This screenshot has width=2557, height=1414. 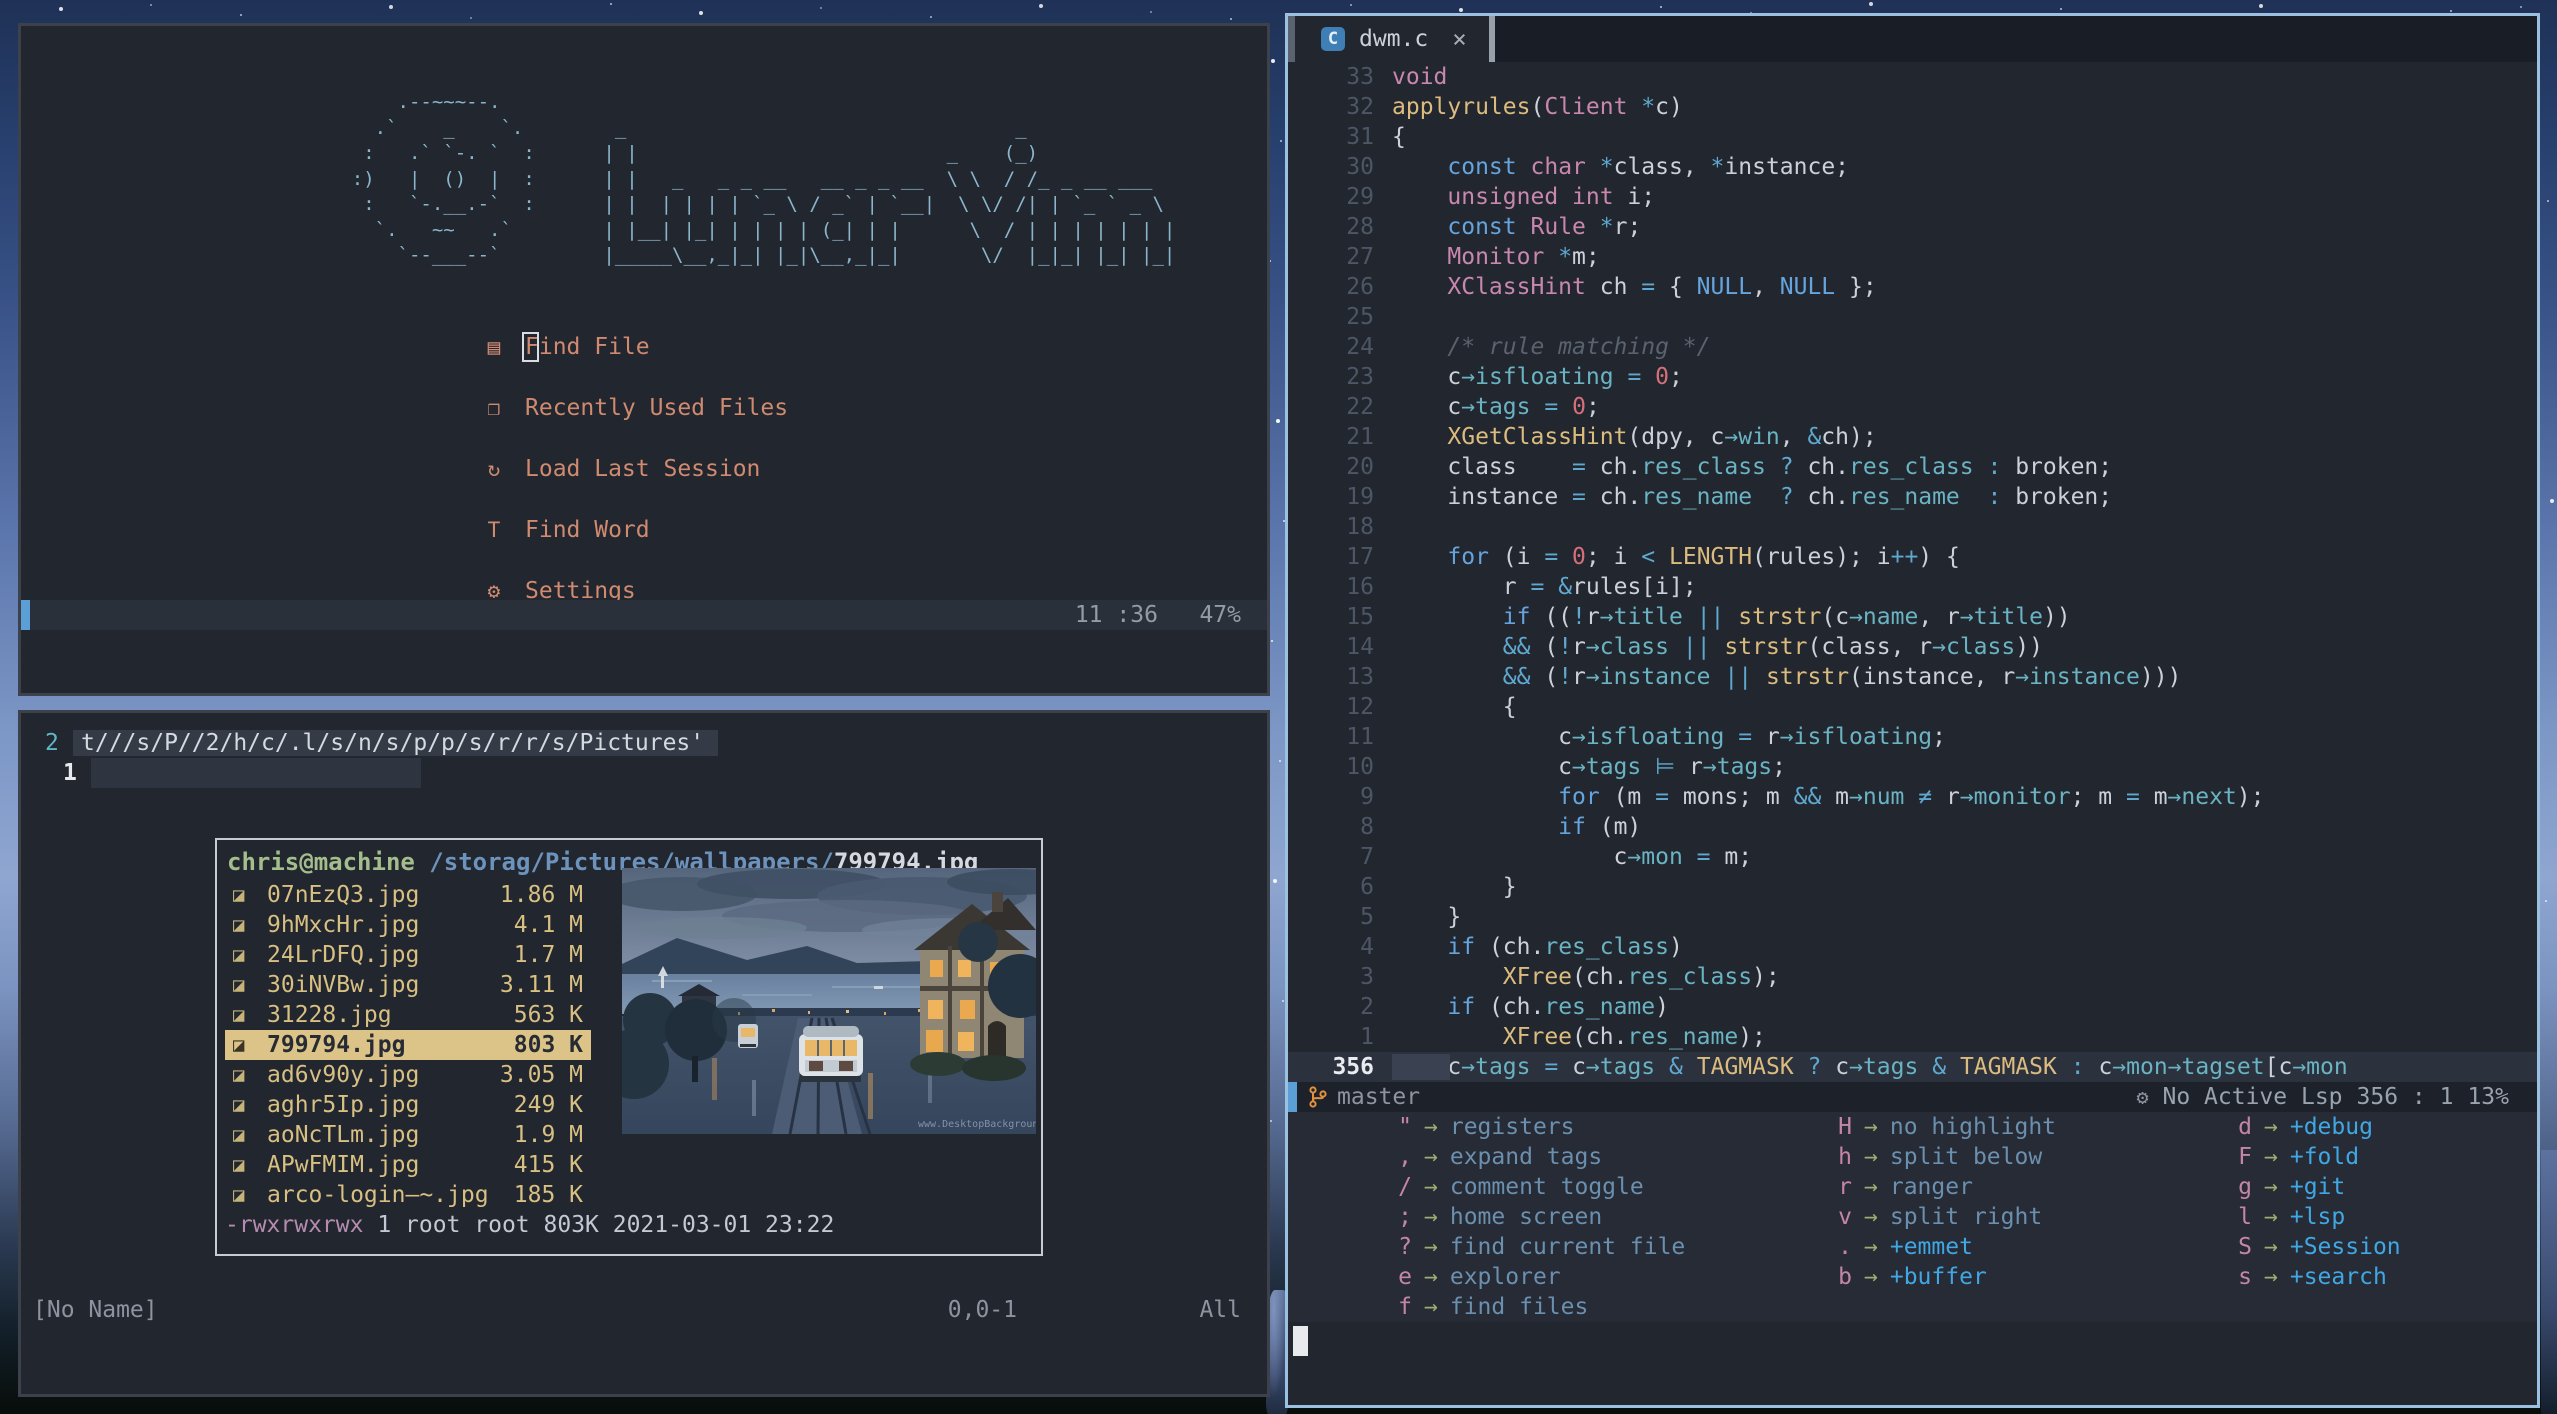 I want to click on file-row: ◪ 24LrDFQ.jpg 1.7 M, so click(x=408, y=955).